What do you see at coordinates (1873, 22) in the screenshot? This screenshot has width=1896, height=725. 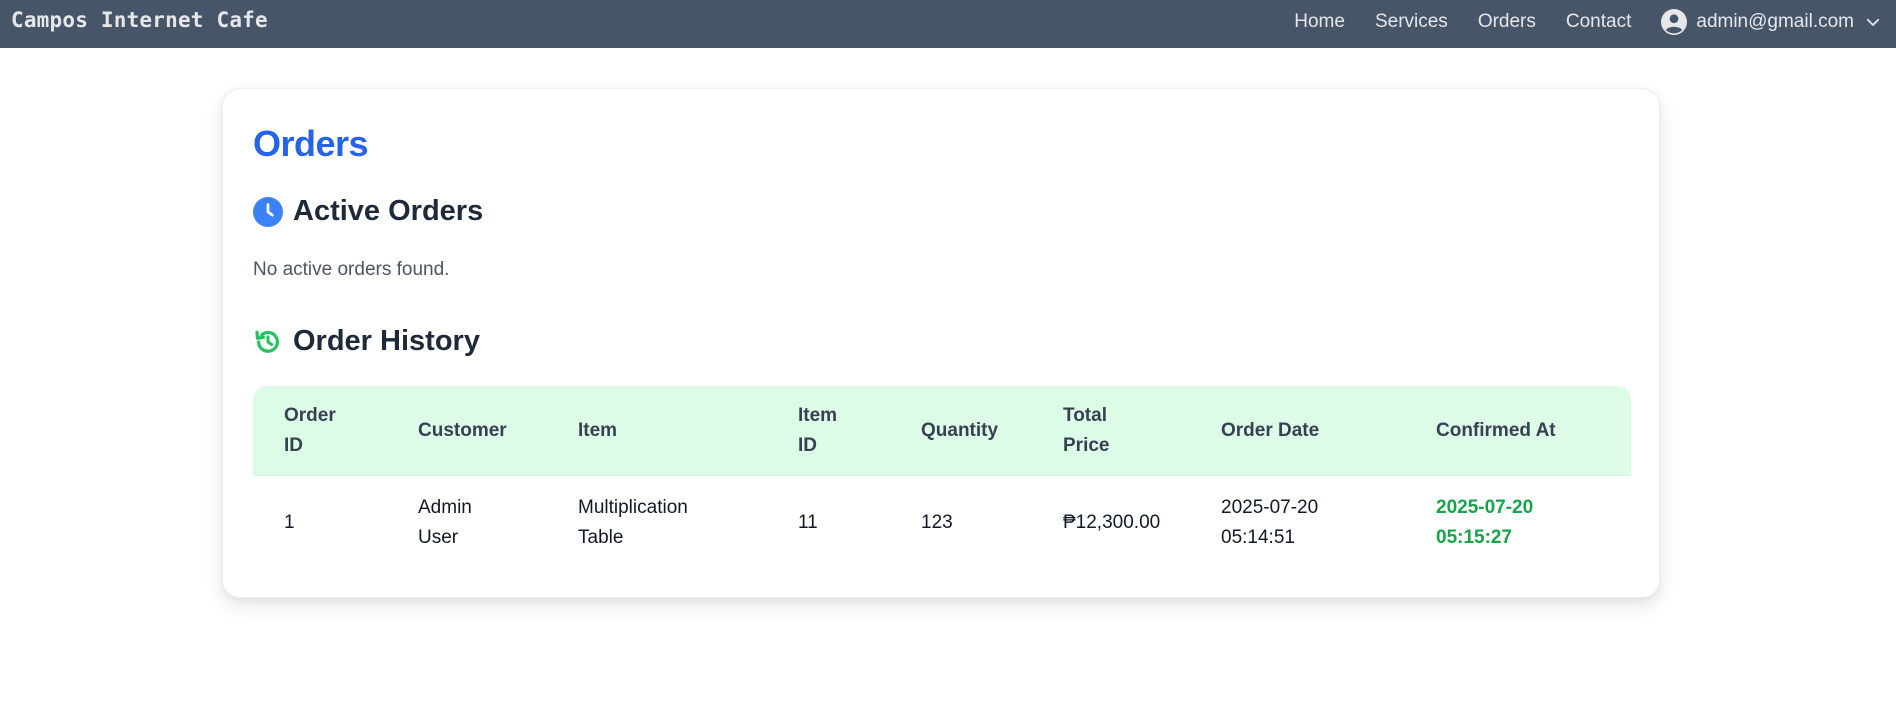 I see `chevron-down-icon` at bounding box center [1873, 22].